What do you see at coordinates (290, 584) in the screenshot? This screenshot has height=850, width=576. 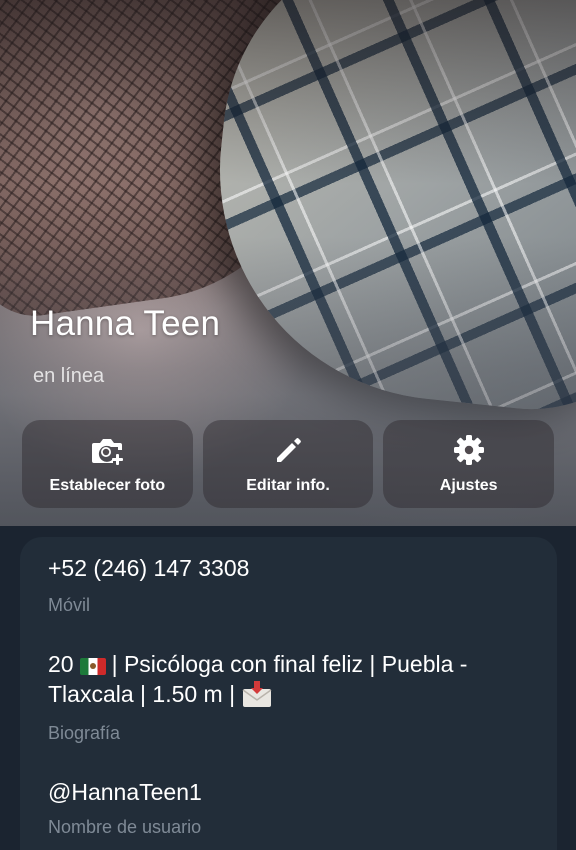 I see `phone-row: +52 (246) 147 3308 Móvil` at bounding box center [290, 584].